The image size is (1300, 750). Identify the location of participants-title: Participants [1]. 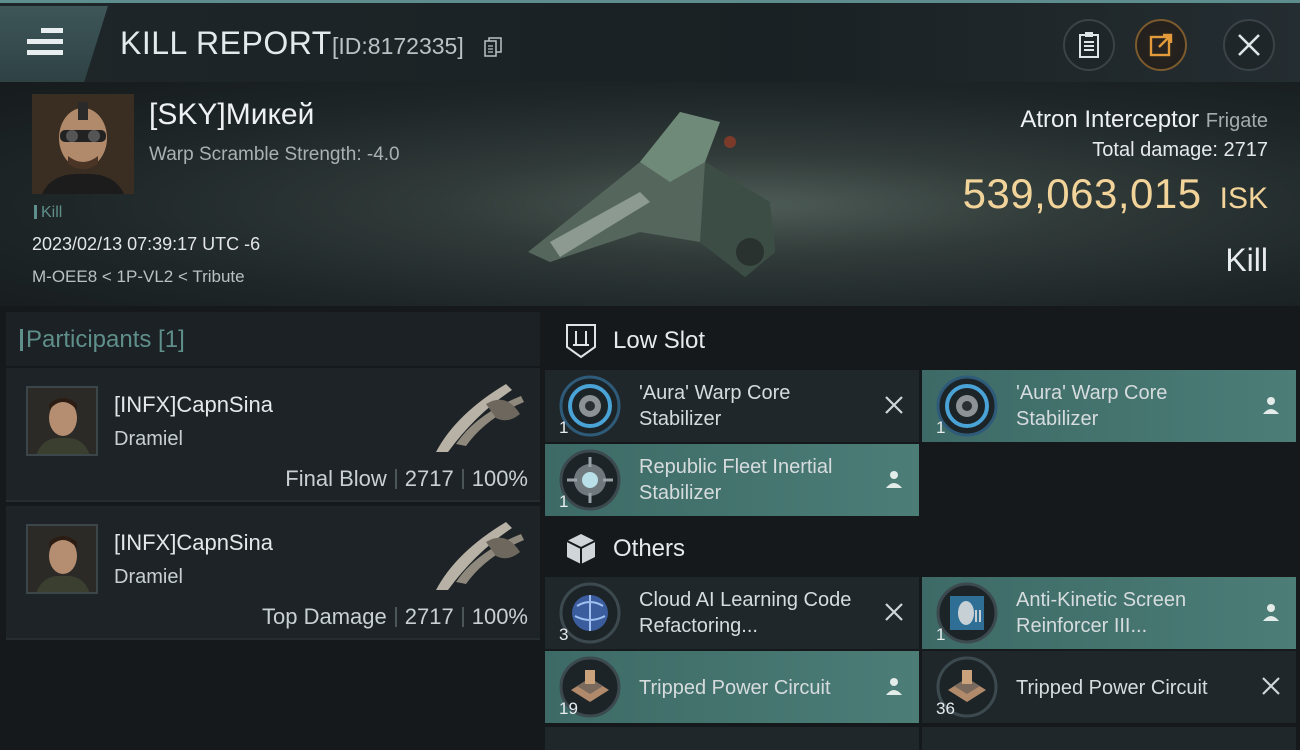
(102, 339).